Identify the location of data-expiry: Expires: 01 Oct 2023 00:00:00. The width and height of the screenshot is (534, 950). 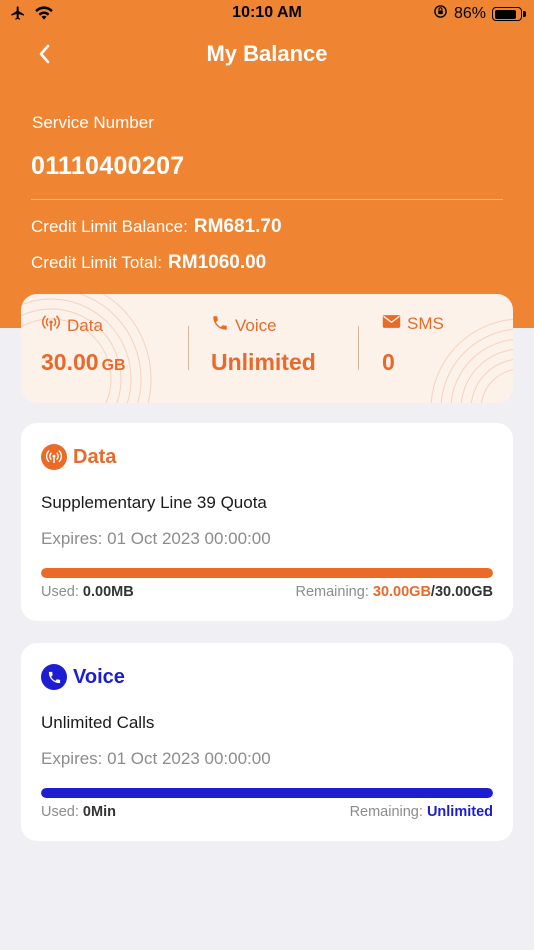
(156, 539).